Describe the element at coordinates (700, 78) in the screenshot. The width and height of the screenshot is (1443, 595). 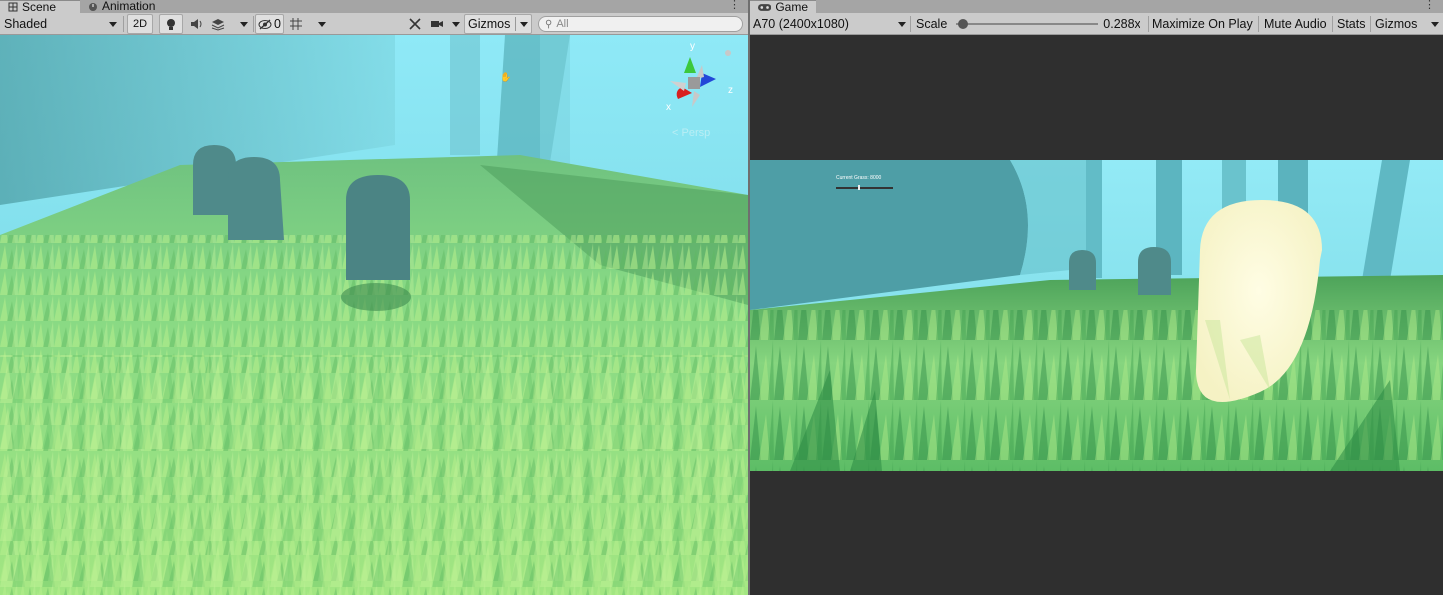
I see `axis-gizmo-icon` at that location.